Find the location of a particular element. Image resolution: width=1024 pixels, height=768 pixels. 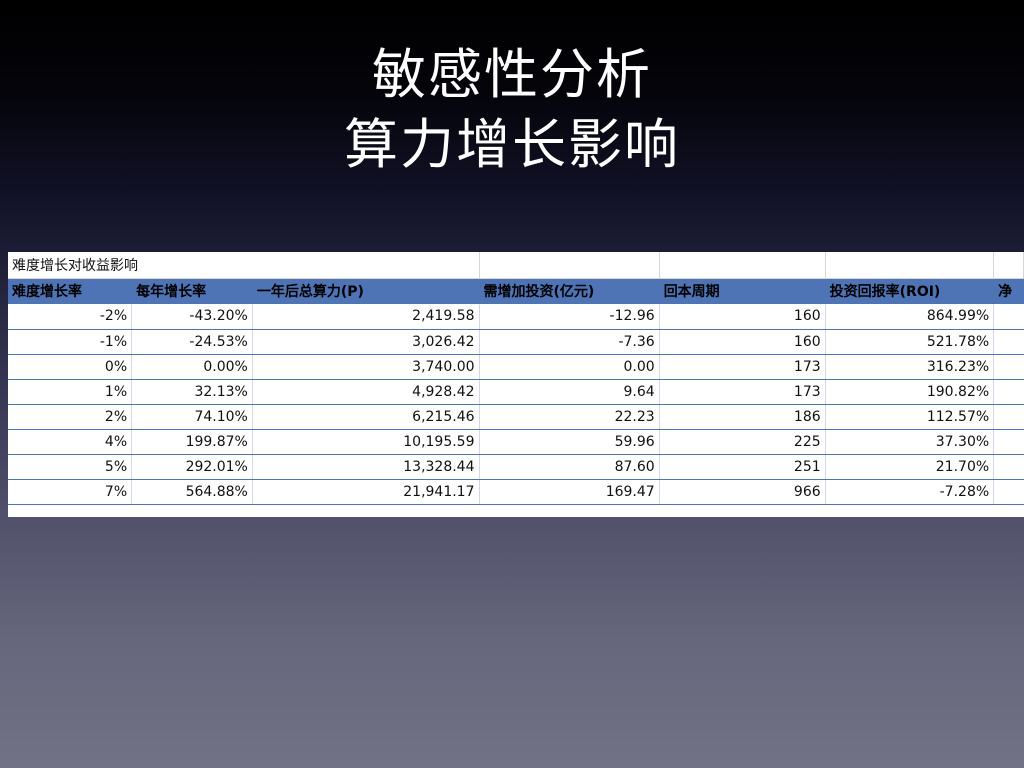

table-cell: 10,195.59 is located at coordinates (366, 442).